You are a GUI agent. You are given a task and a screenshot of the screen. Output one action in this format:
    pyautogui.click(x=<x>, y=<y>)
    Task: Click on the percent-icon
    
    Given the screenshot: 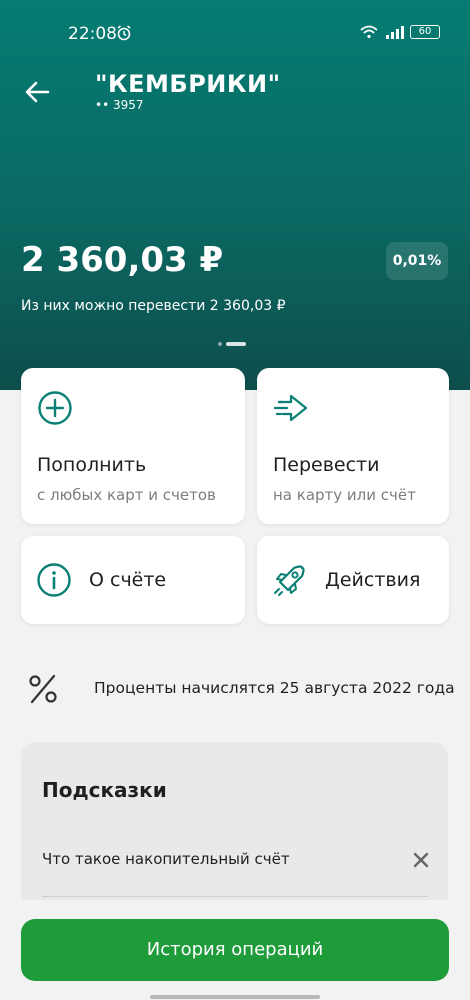 What is the action you would take?
    pyautogui.click(x=43, y=689)
    